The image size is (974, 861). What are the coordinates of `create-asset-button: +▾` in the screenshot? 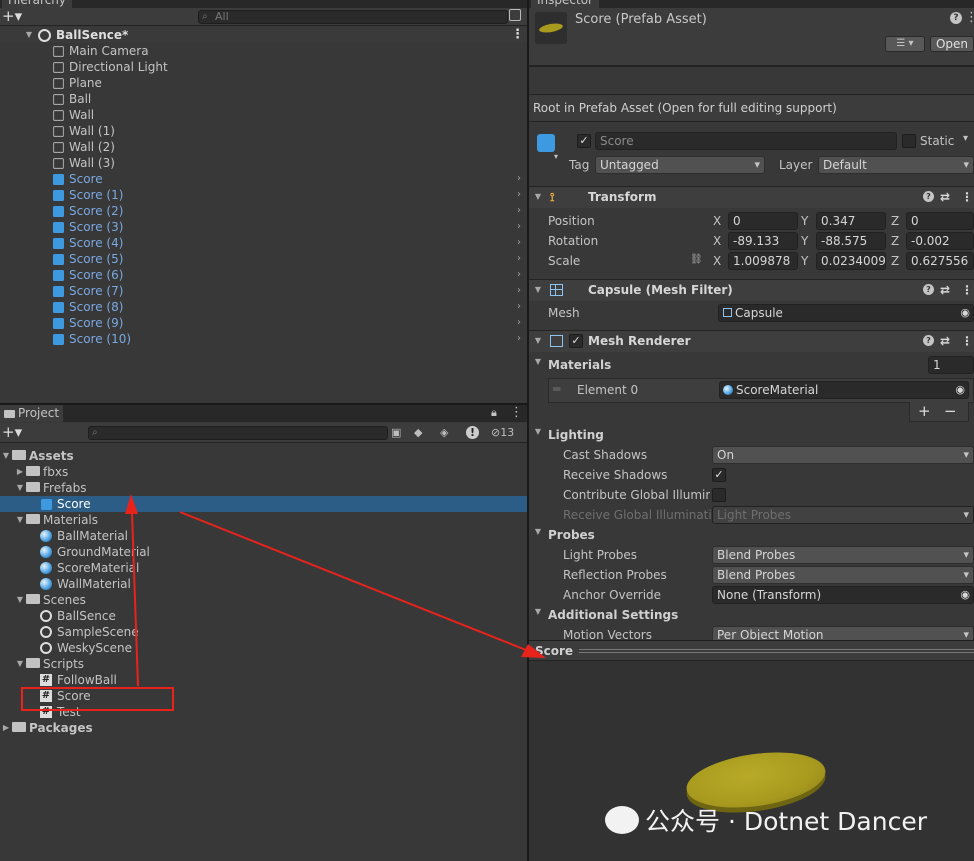 It's located at (12, 432).